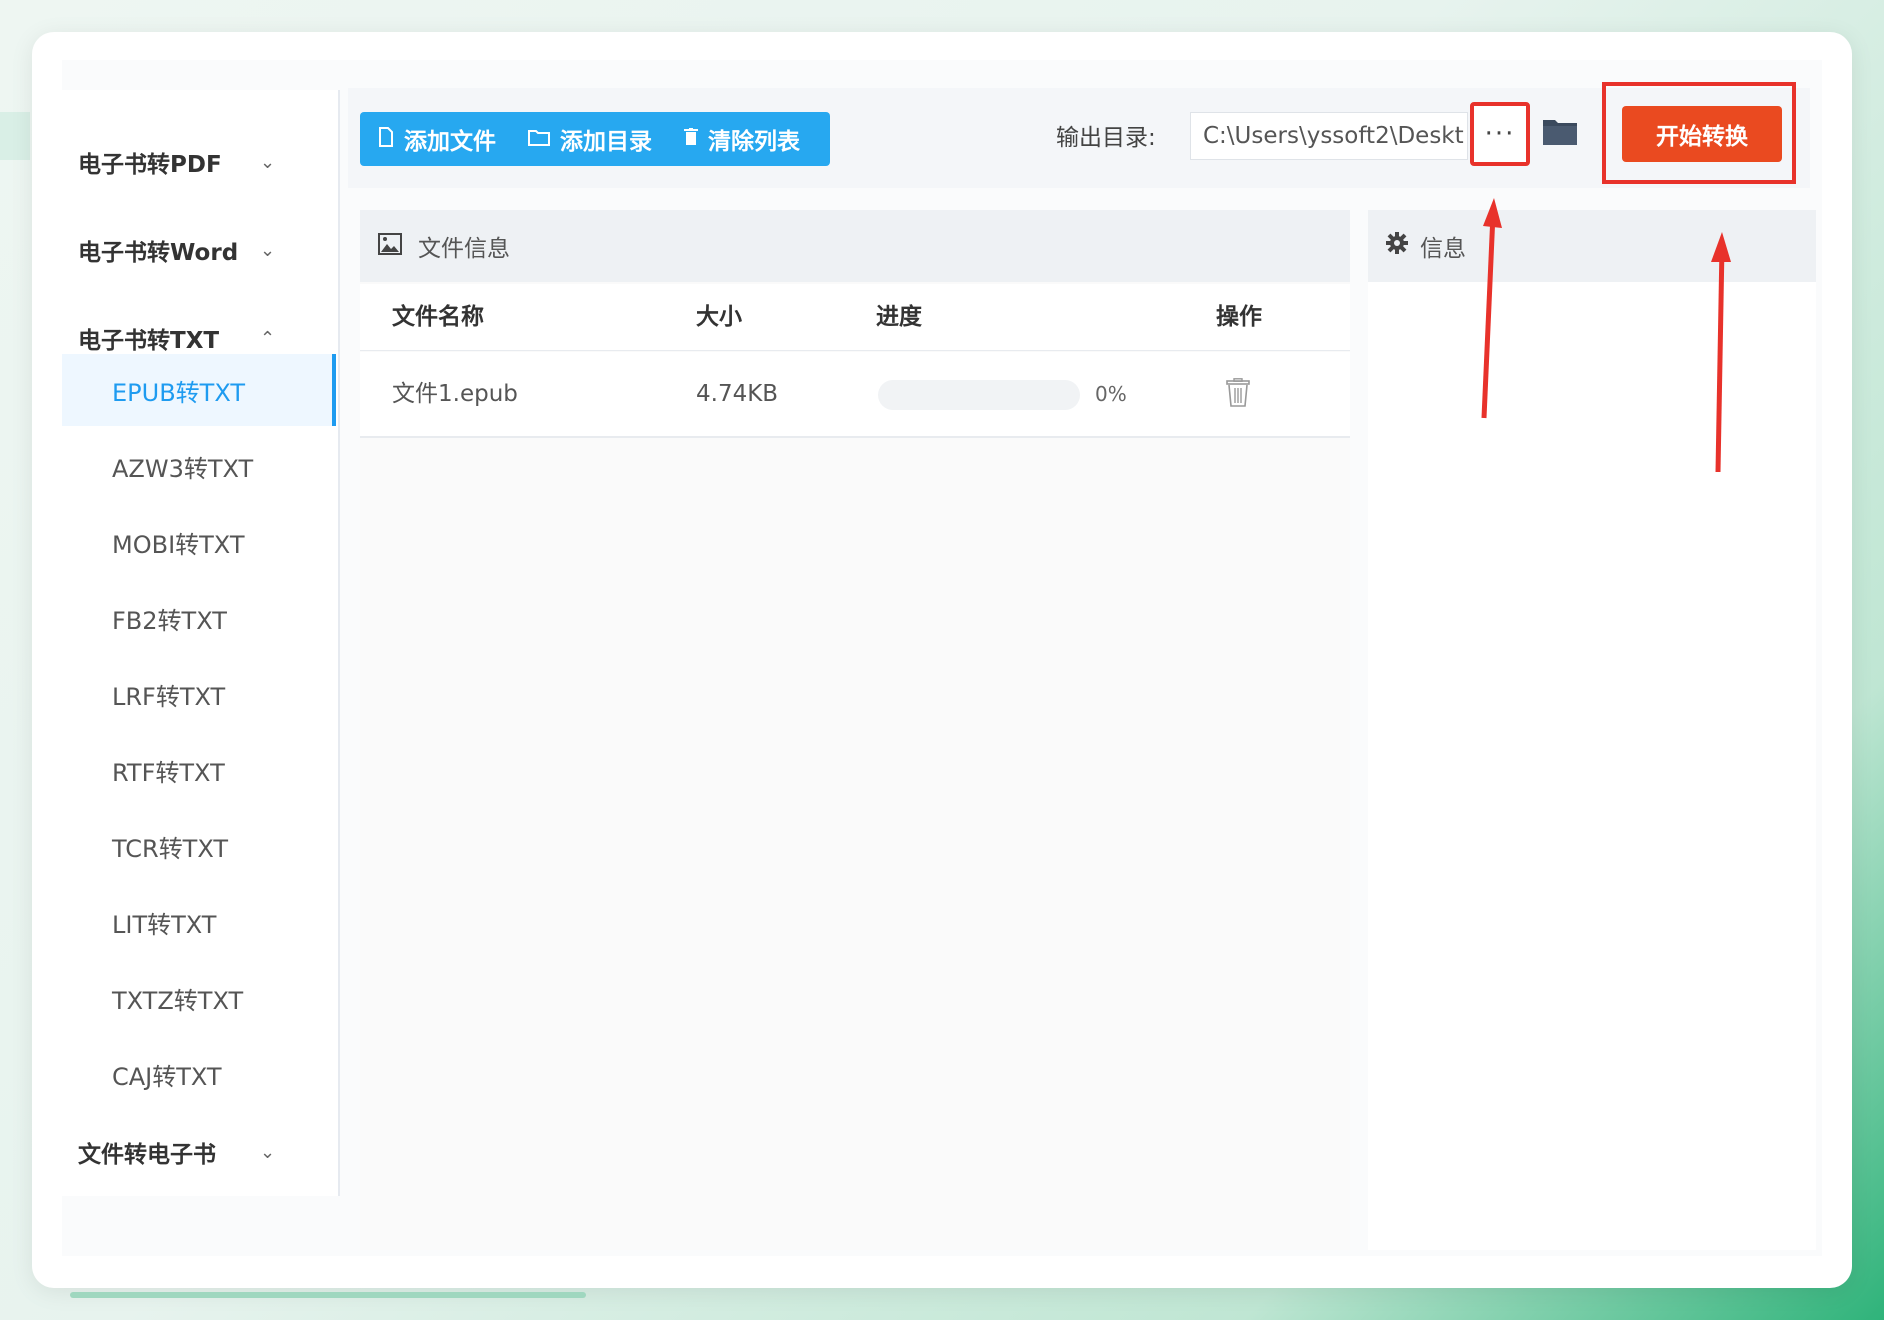 This screenshot has width=1884, height=1320. I want to click on sidebar-item-label: LIT转TXT, so click(164, 924).